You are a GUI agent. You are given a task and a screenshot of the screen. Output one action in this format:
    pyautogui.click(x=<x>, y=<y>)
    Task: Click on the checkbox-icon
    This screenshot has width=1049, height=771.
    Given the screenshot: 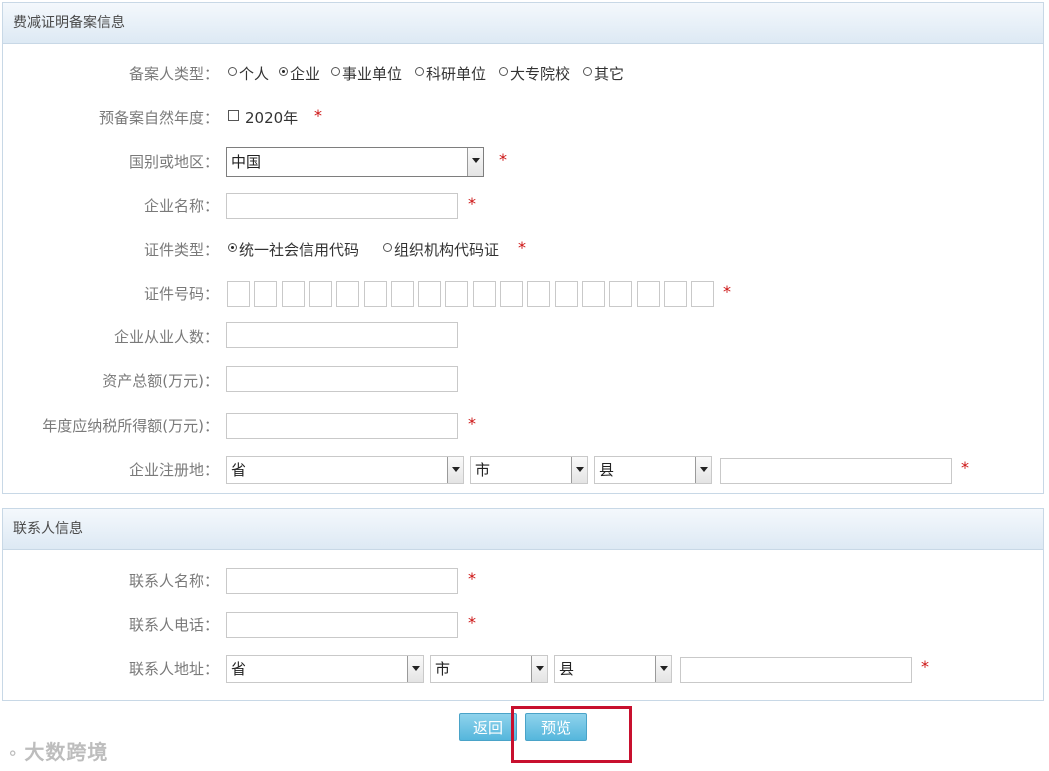 What is the action you would take?
    pyautogui.click(x=233, y=115)
    